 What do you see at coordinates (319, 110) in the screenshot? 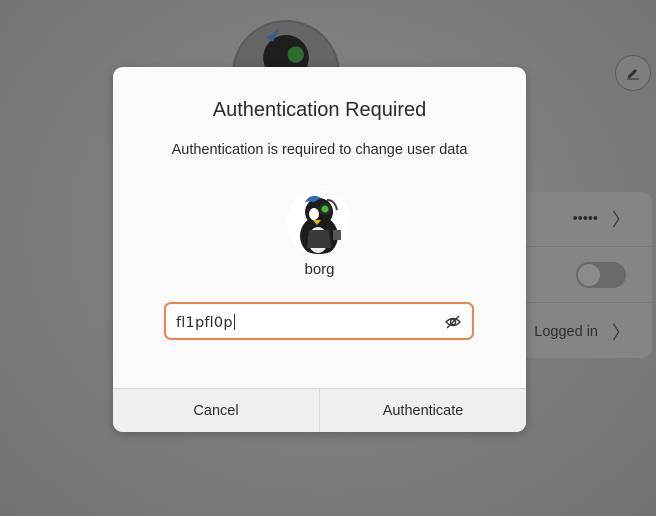
I see `dialog-title: Authentication Required` at bounding box center [319, 110].